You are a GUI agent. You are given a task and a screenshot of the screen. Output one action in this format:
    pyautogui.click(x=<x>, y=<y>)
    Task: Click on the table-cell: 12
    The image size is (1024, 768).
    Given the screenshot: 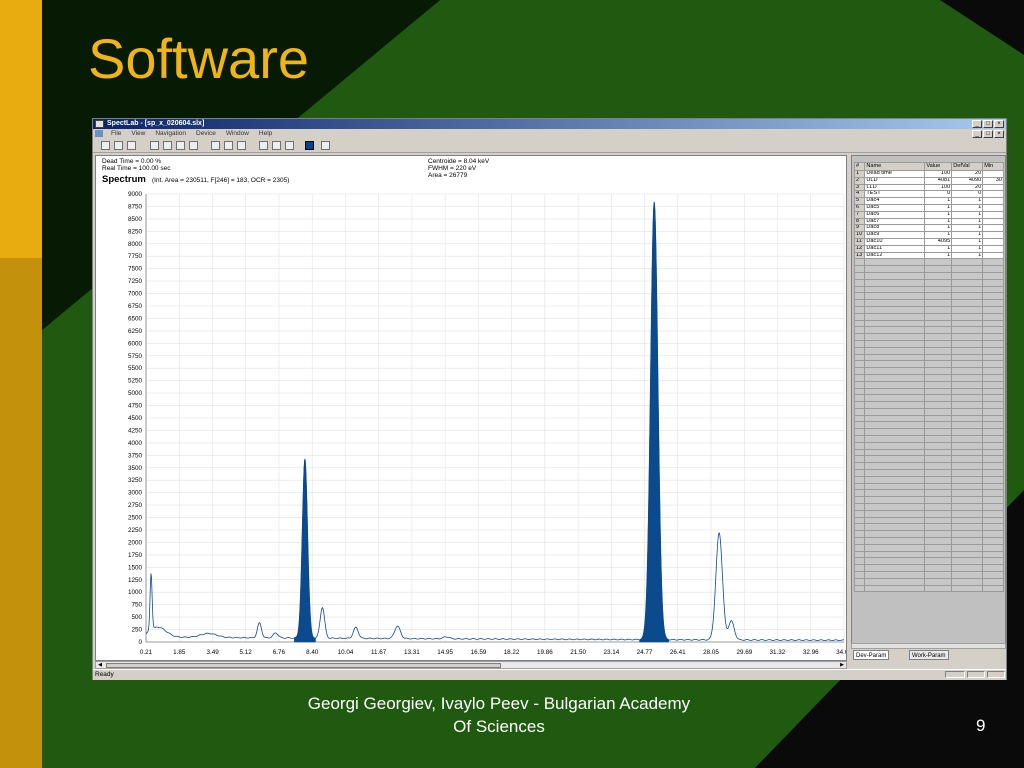 What is the action you would take?
    pyautogui.click(x=859, y=248)
    